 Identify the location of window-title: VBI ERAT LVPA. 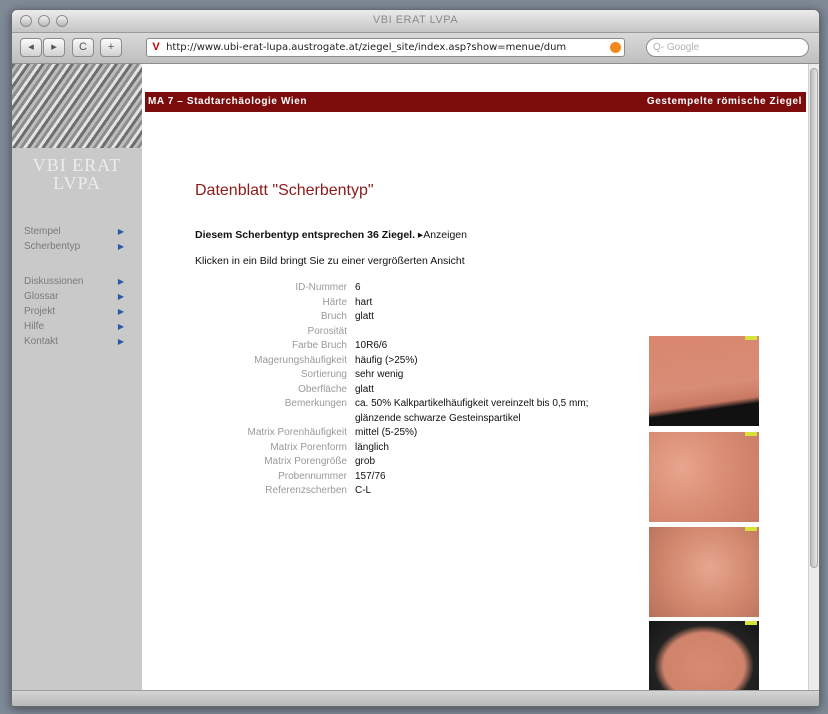
(415, 20).